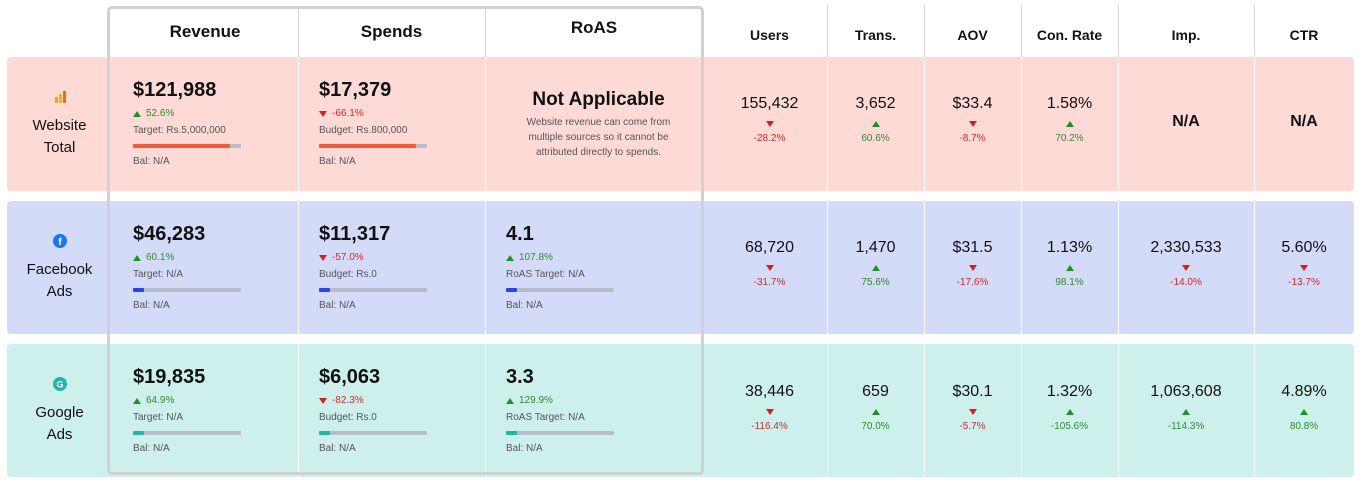 Image resolution: width=1361 pixels, height=484 pixels. I want to click on conrate-change: 70.2%, so click(1069, 138).